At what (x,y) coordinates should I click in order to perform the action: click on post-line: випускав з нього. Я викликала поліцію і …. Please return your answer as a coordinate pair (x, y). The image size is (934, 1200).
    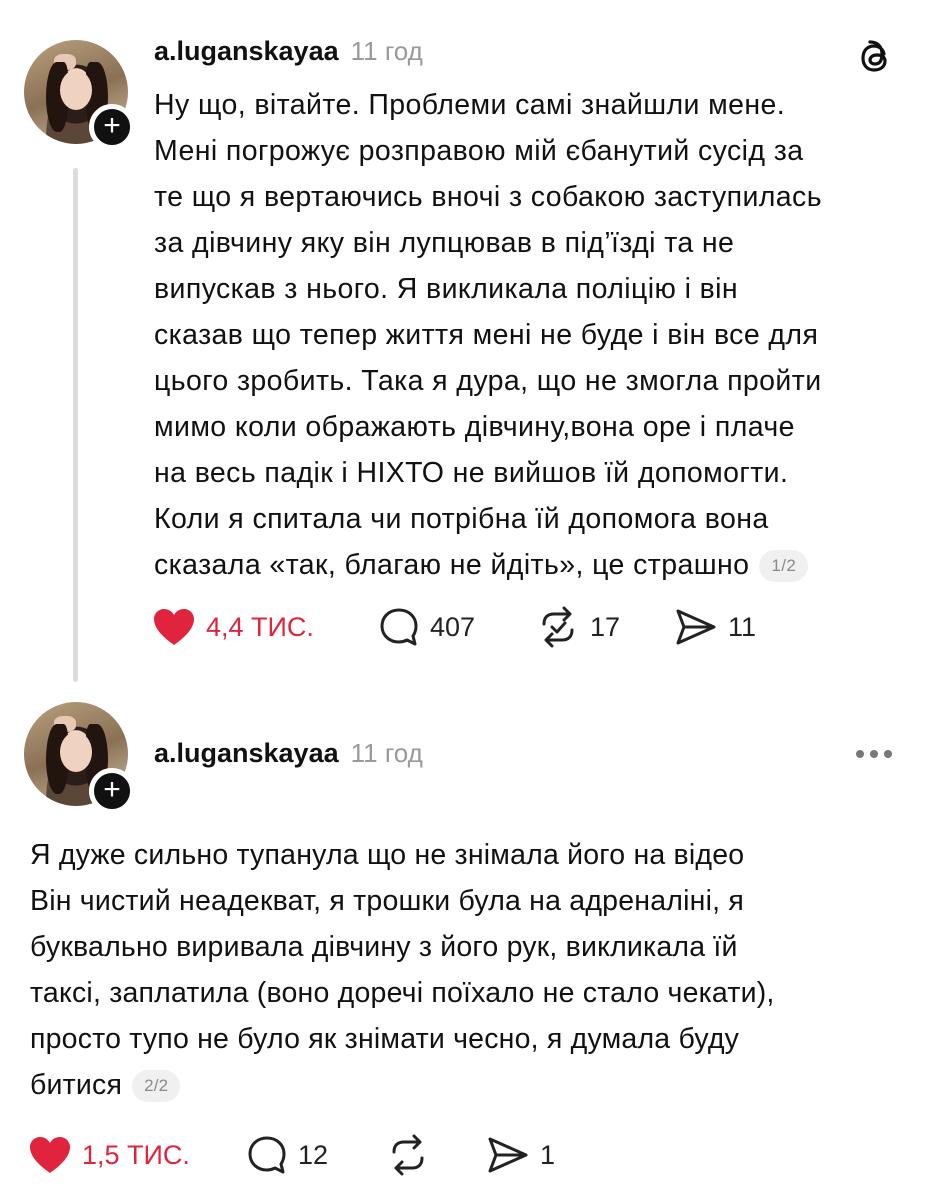
    Looking at the image, I should click on (446, 289).